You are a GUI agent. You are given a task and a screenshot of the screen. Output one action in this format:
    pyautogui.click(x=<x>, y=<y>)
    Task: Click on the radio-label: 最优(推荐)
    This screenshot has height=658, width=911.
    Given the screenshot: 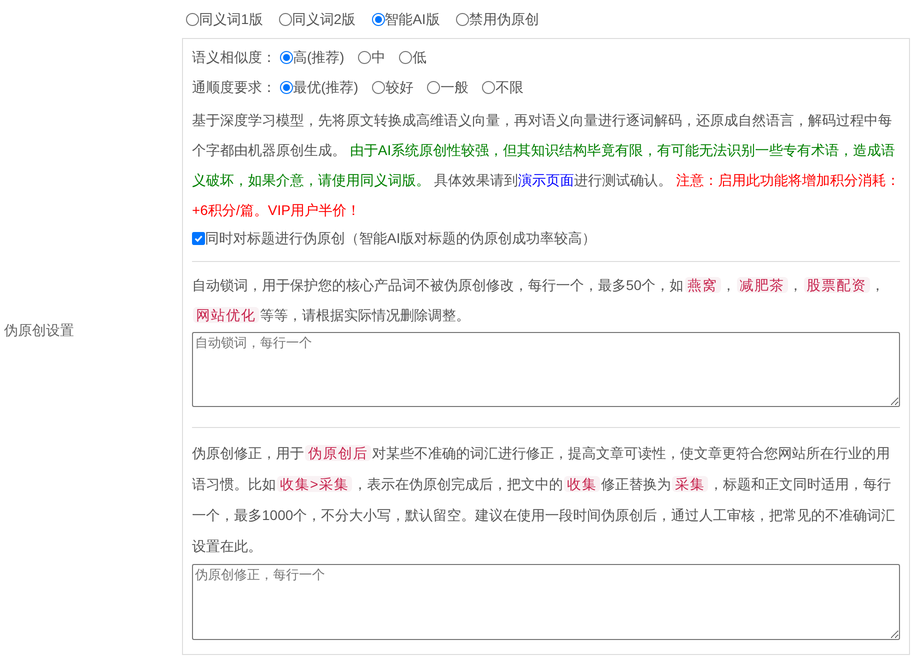 What is the action you would take?
    pyautogui.click(x=325, y=87)
    